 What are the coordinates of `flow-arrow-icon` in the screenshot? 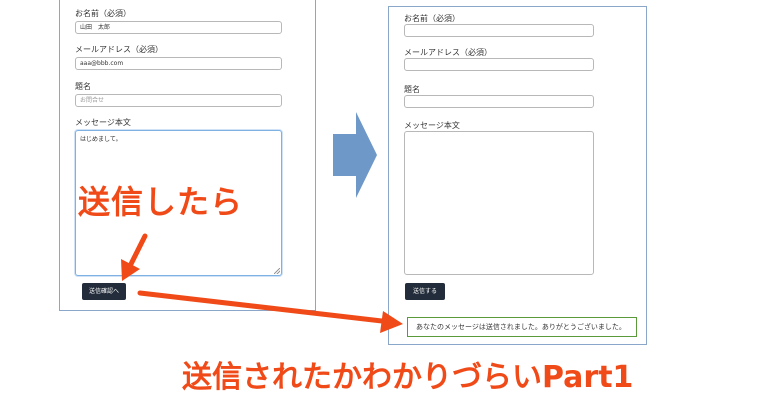 It's located at (355, 155).